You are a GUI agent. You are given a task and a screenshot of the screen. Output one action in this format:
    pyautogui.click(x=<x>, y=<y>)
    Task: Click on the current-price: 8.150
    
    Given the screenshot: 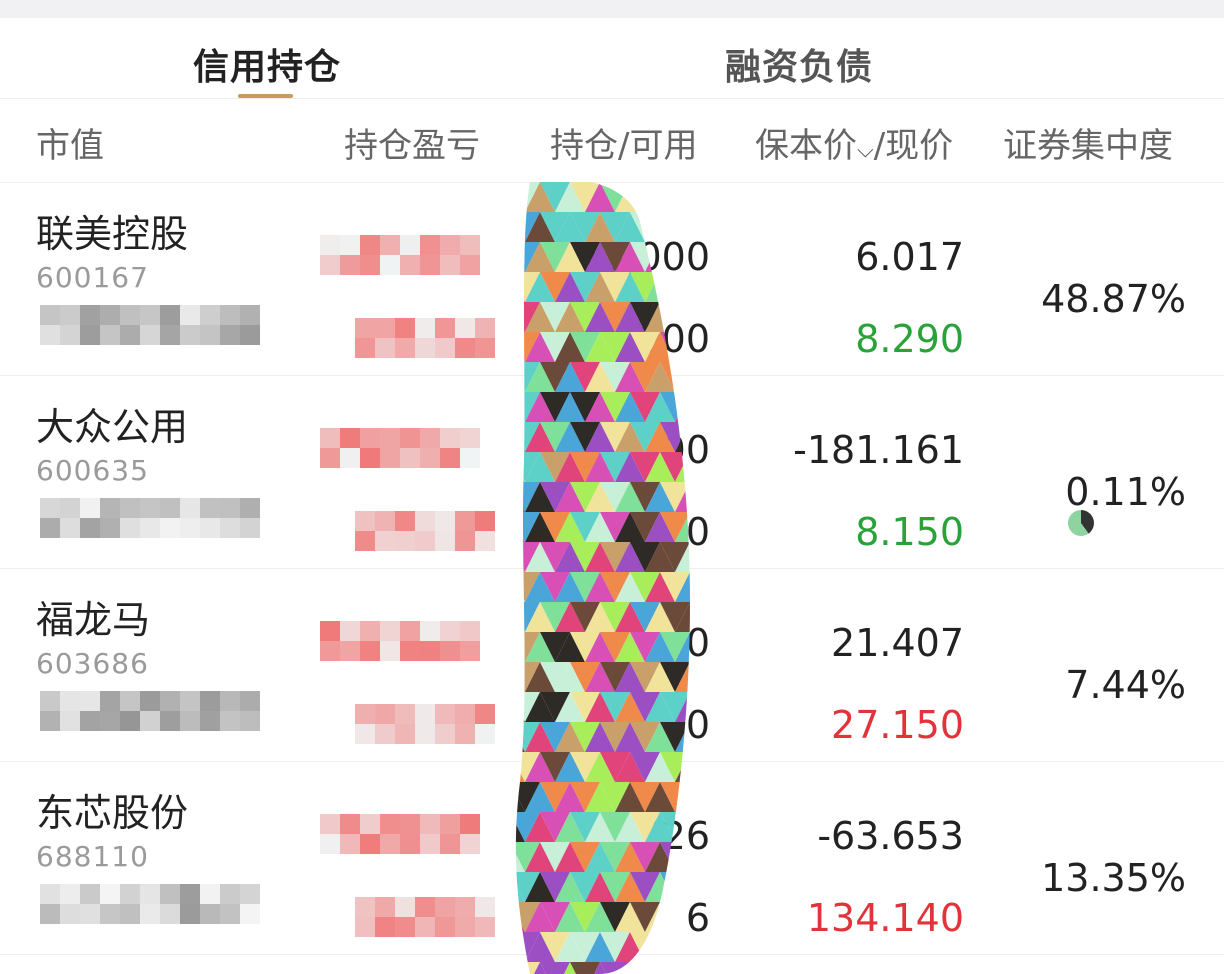 What is the action you would take?
    pyautogui.click(x=909, y=532)
    